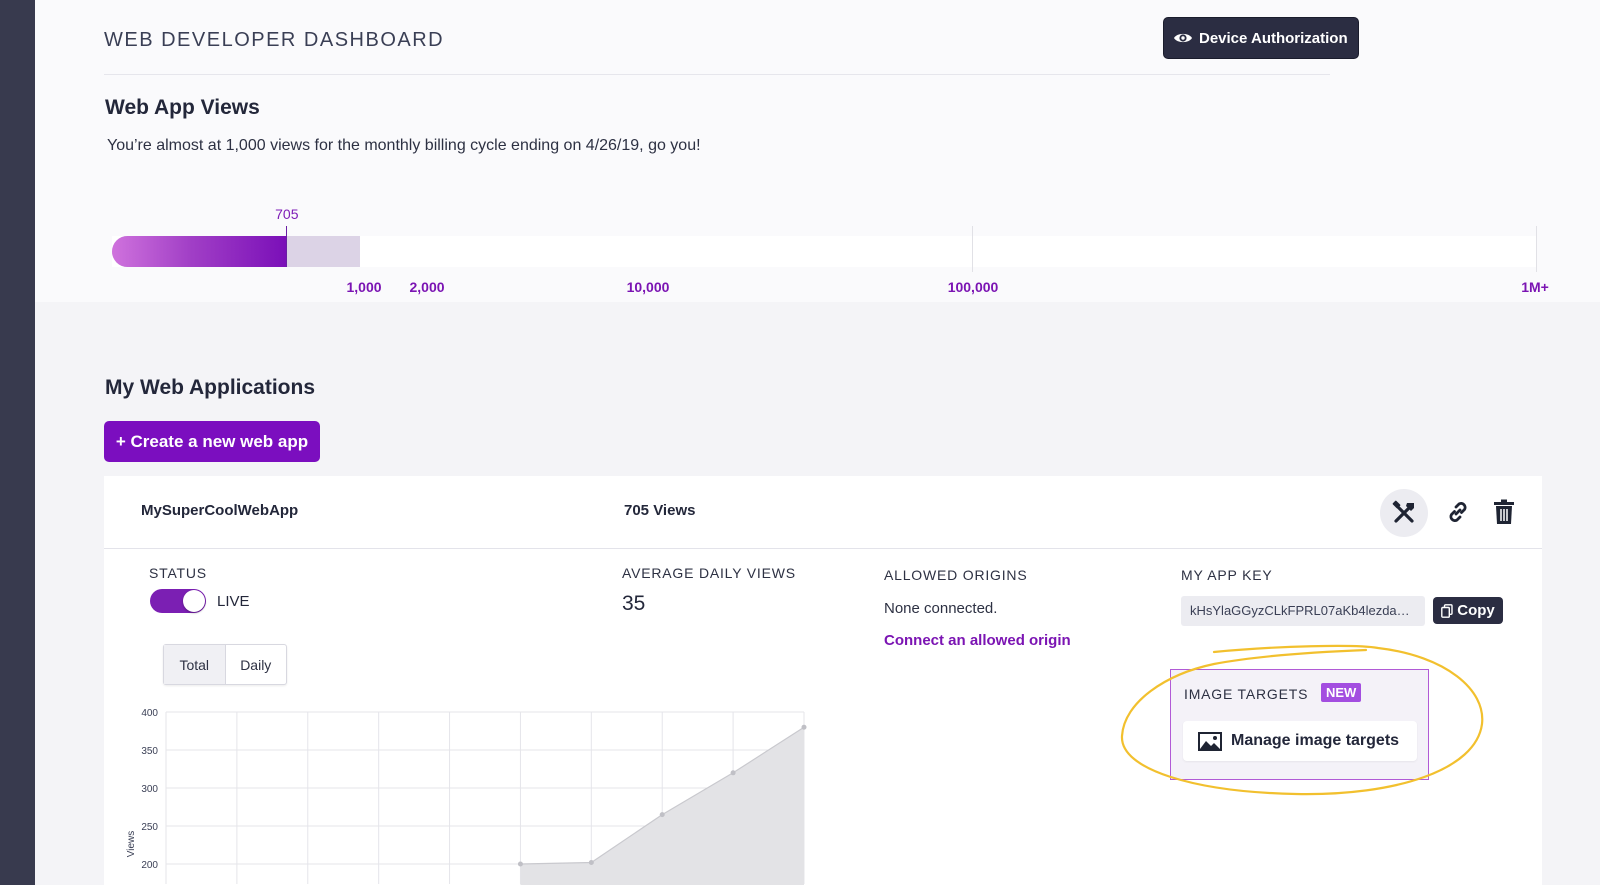 Image resolution: width=1600 pixels, height=885 pixels. I want to click on tab-total: Total, so click(195, 664).